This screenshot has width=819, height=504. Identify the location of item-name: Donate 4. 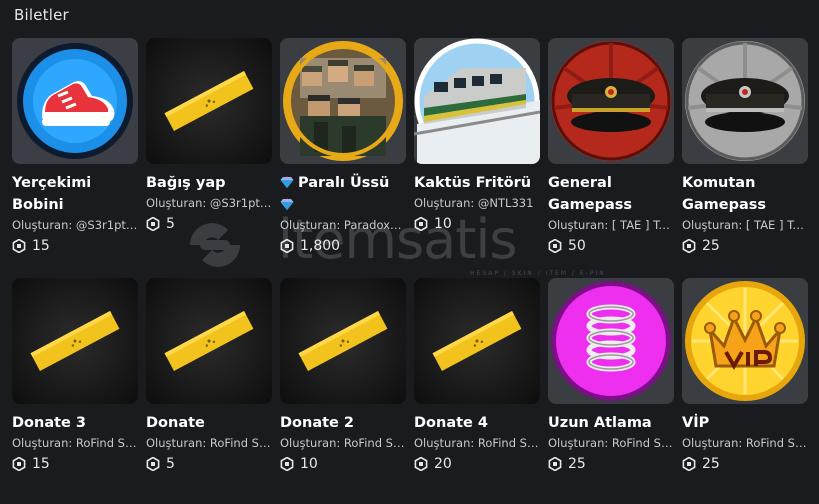
(477, 423).